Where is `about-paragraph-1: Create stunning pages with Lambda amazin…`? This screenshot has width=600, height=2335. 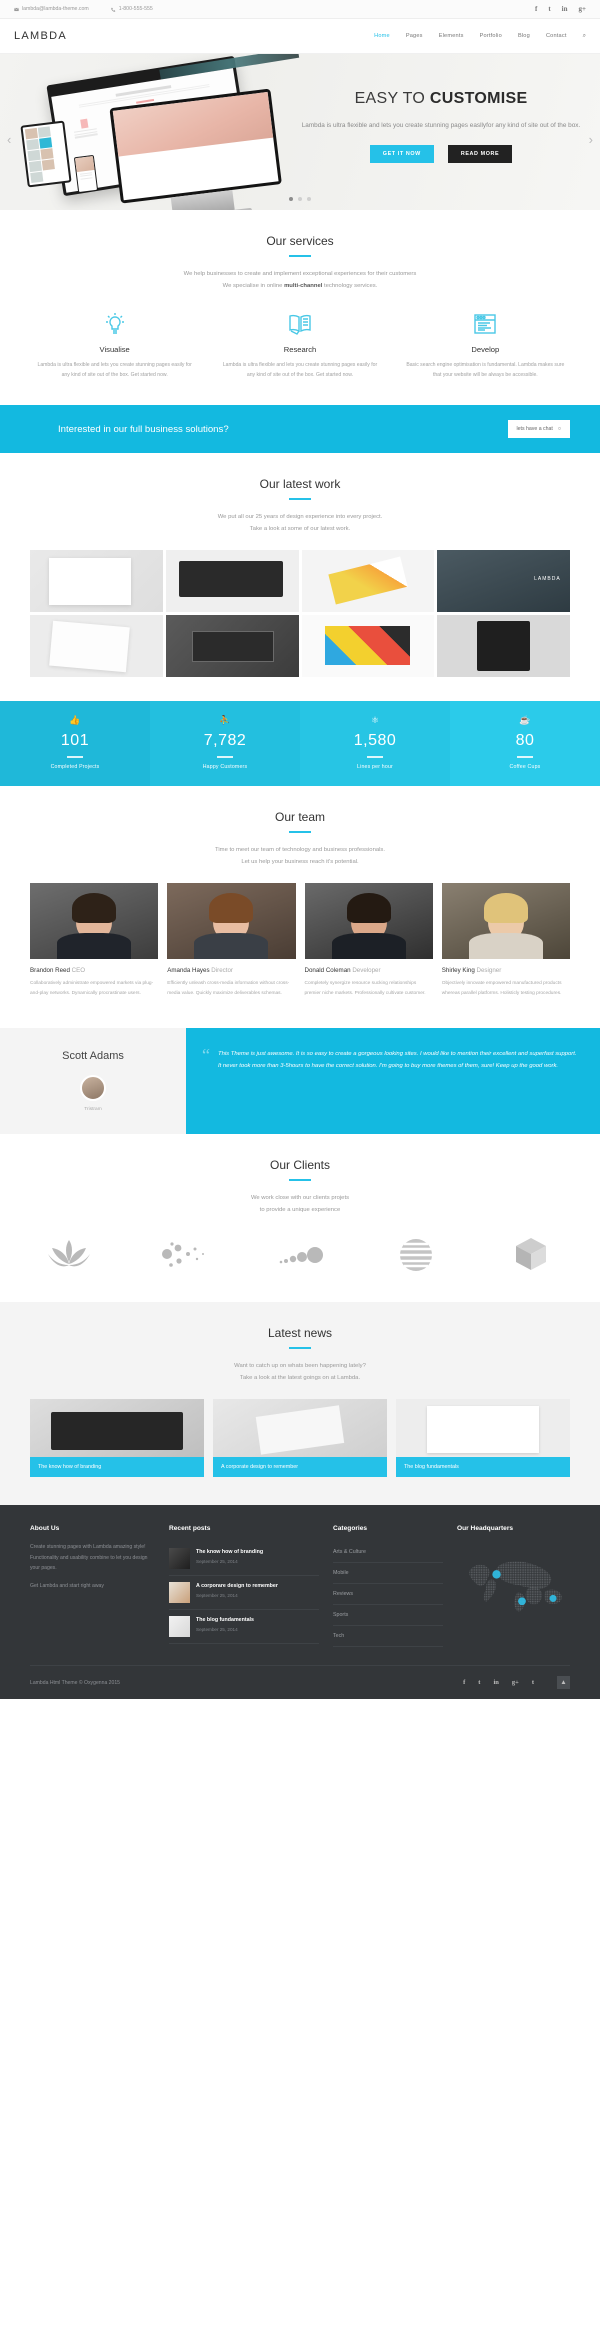 about-paragraph-1: Create stunning pages with Lambda amazin… is located at coordinates (89, 1557).